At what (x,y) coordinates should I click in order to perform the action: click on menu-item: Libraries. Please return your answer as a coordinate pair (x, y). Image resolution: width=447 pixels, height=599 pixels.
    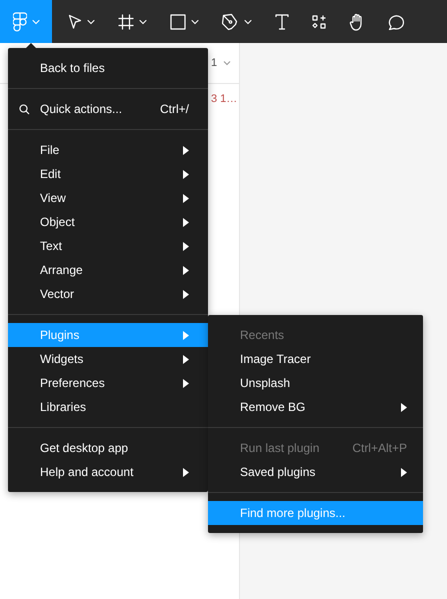
    Looking at the image, I should click on (108, 407).